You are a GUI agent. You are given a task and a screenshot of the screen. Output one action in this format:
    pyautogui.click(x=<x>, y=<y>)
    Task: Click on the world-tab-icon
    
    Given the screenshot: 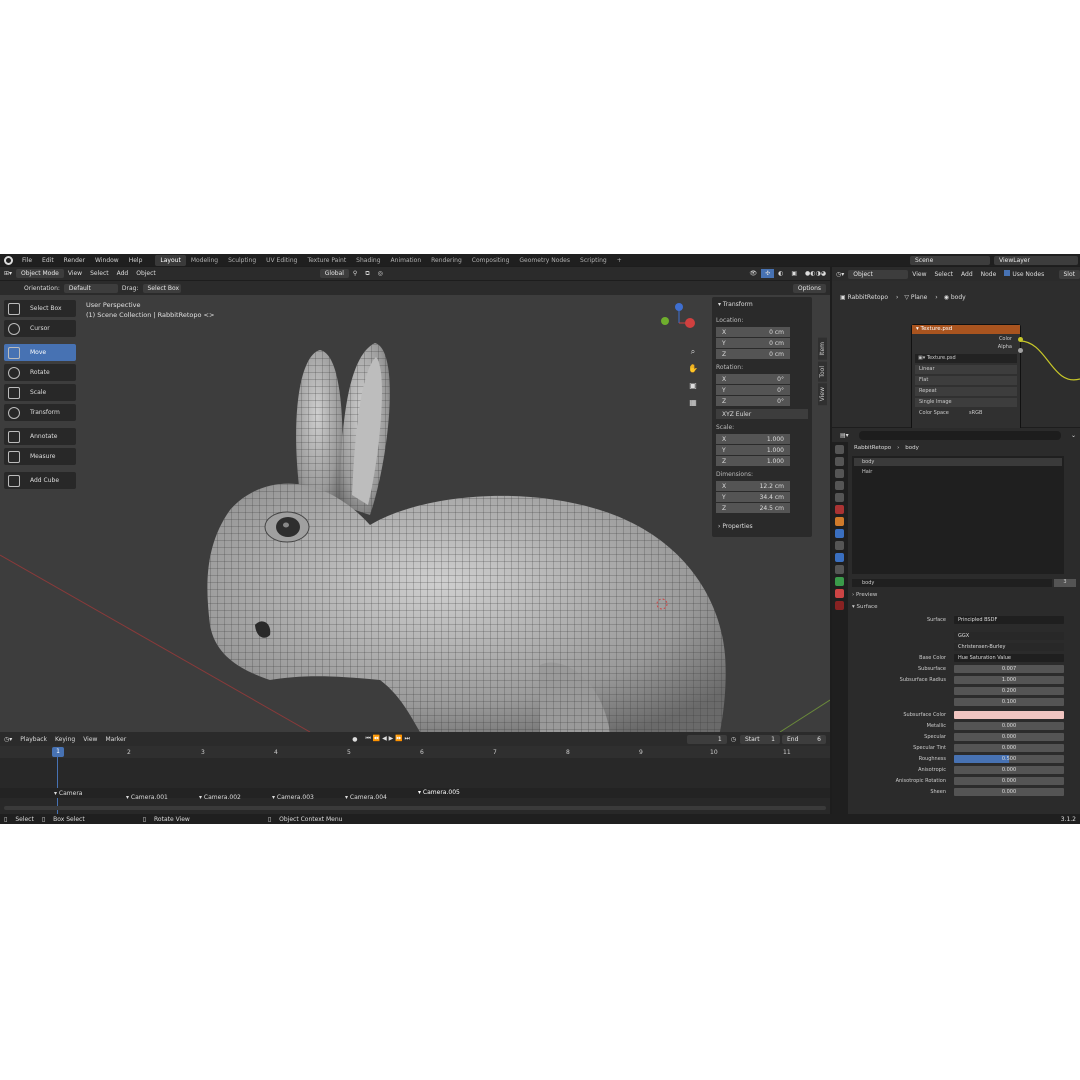 What is the action you would take?
    pyautogui.click(x=839, y=509)
    